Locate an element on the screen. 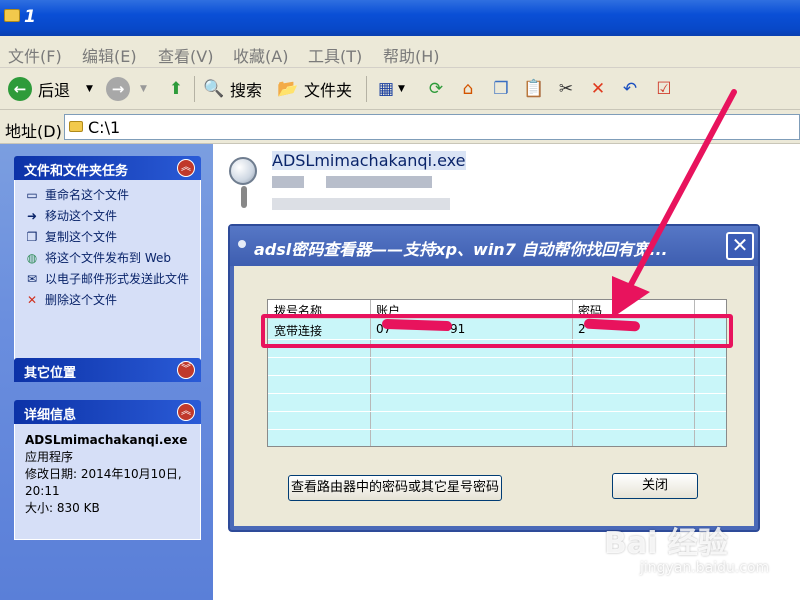 The height and width of the screenshot is (600, 800). copy-to-button: ❐ is located at coordinates (501, 89).